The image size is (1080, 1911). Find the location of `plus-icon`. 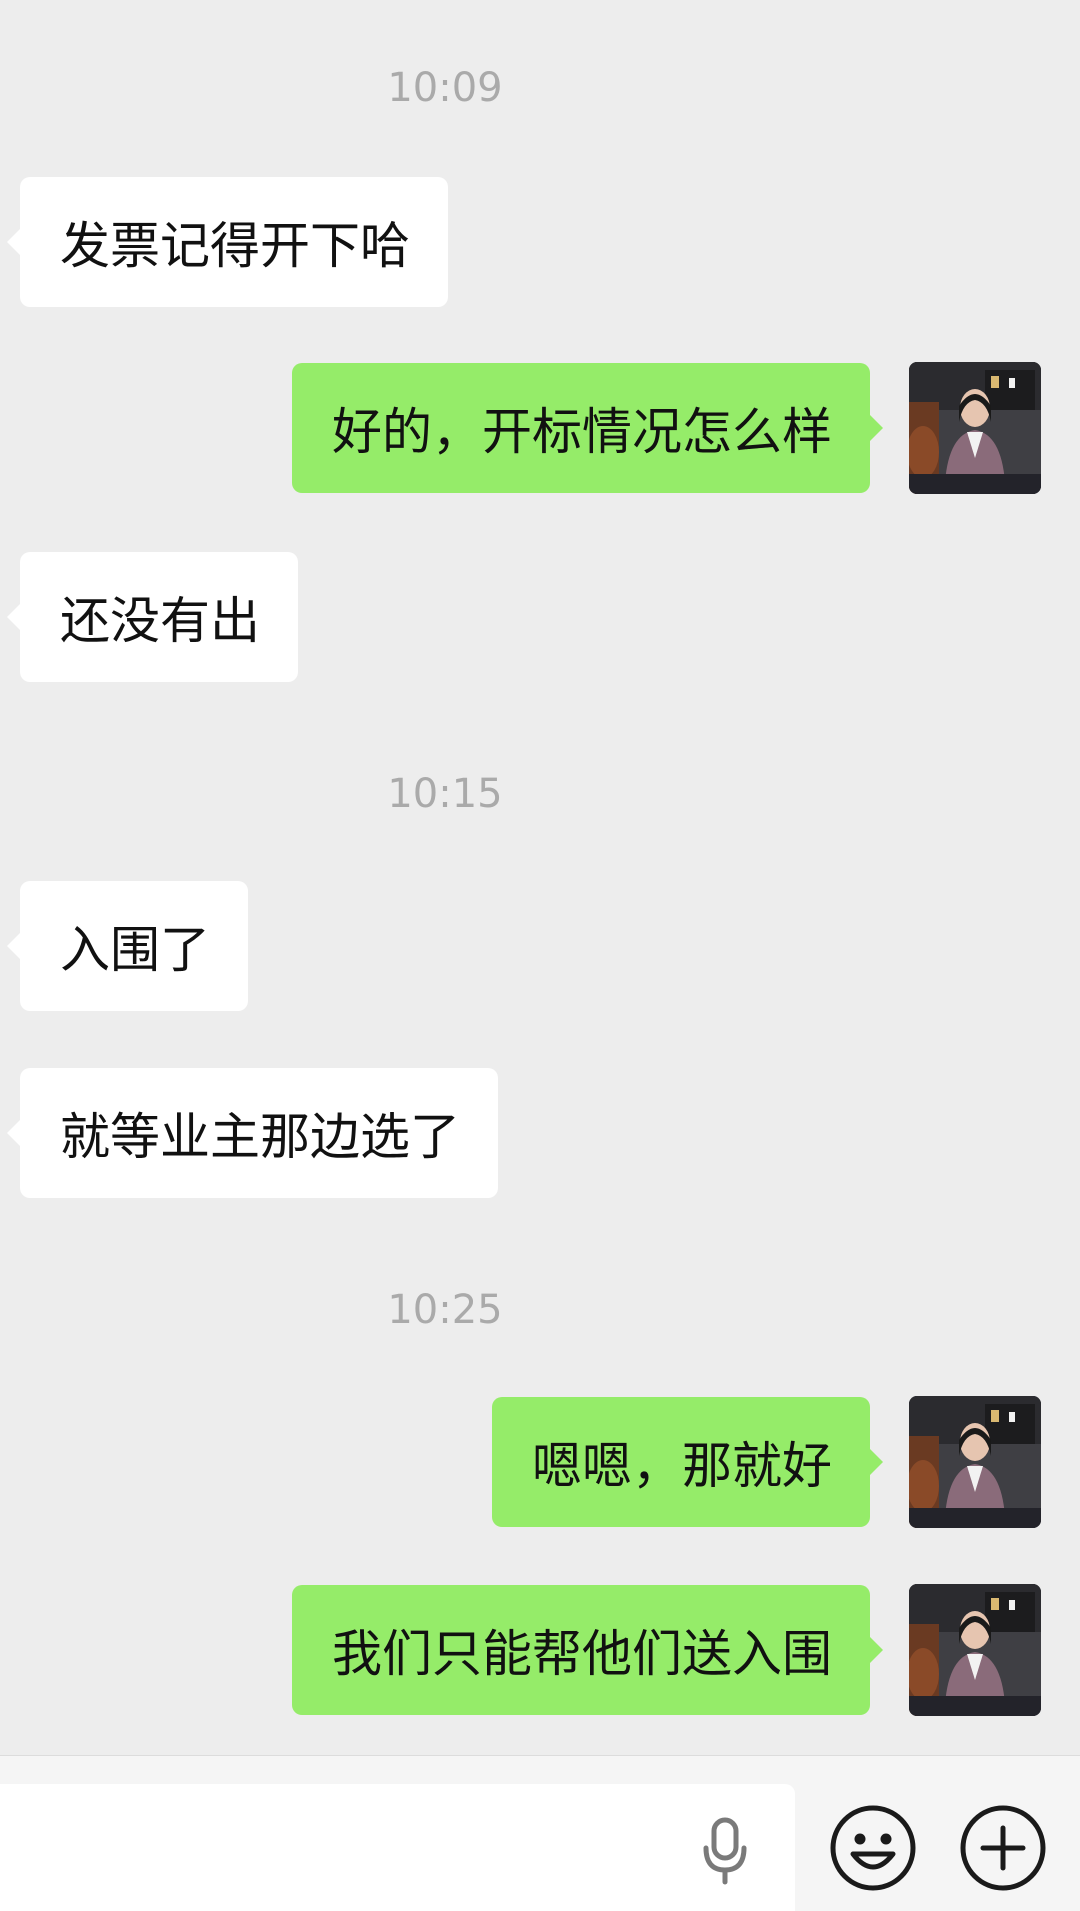

plus-icon is located at coordinates (1003, 1848).